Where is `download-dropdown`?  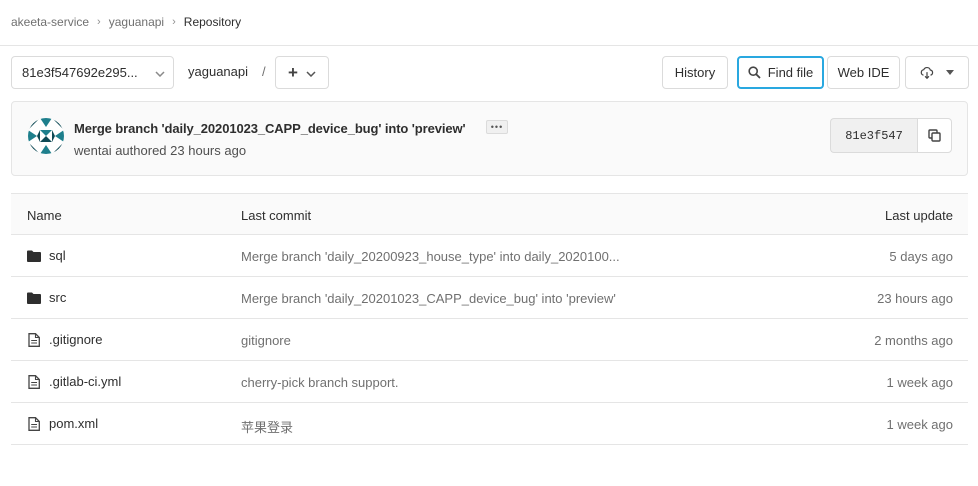 download-dropdown is located at coordinates (937, 72).